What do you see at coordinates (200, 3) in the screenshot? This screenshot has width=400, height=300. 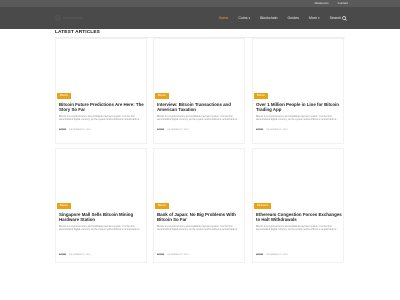 I see `top-bar: Rewievers Contact` at bounding box center [200, 3].